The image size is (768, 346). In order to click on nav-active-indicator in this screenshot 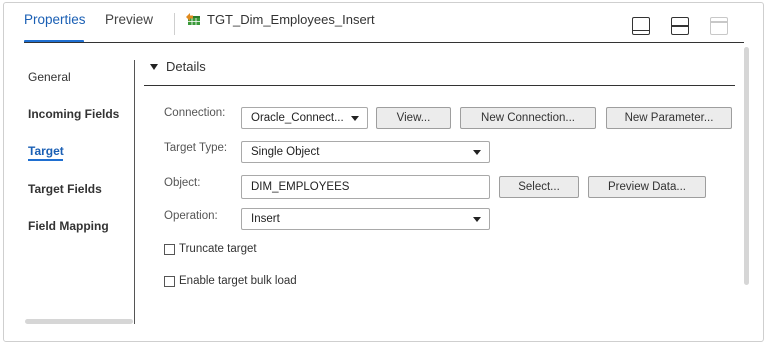, I will do `click(45, 160)`.